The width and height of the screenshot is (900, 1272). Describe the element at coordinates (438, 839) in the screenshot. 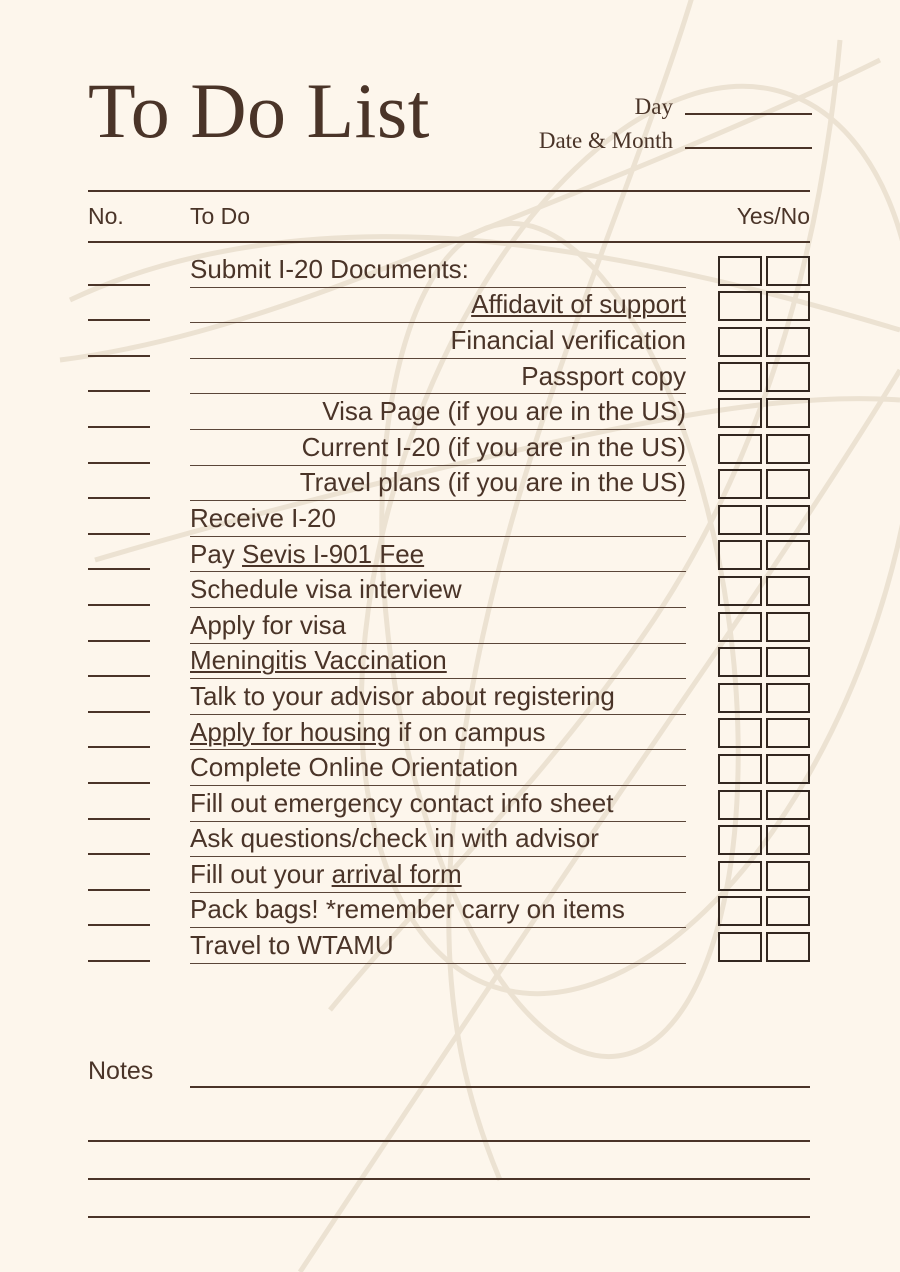

I see `task-cell: Ask questions/check in with advisor` at that location.